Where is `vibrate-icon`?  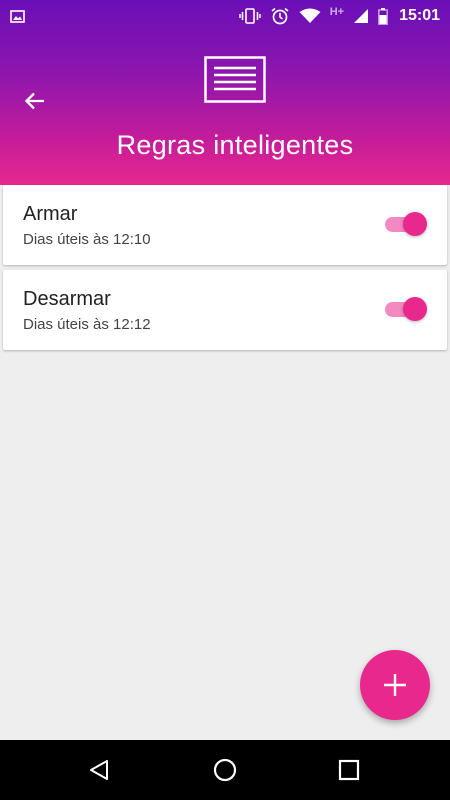
vibrate-icon is located at coordinates (250, 16).